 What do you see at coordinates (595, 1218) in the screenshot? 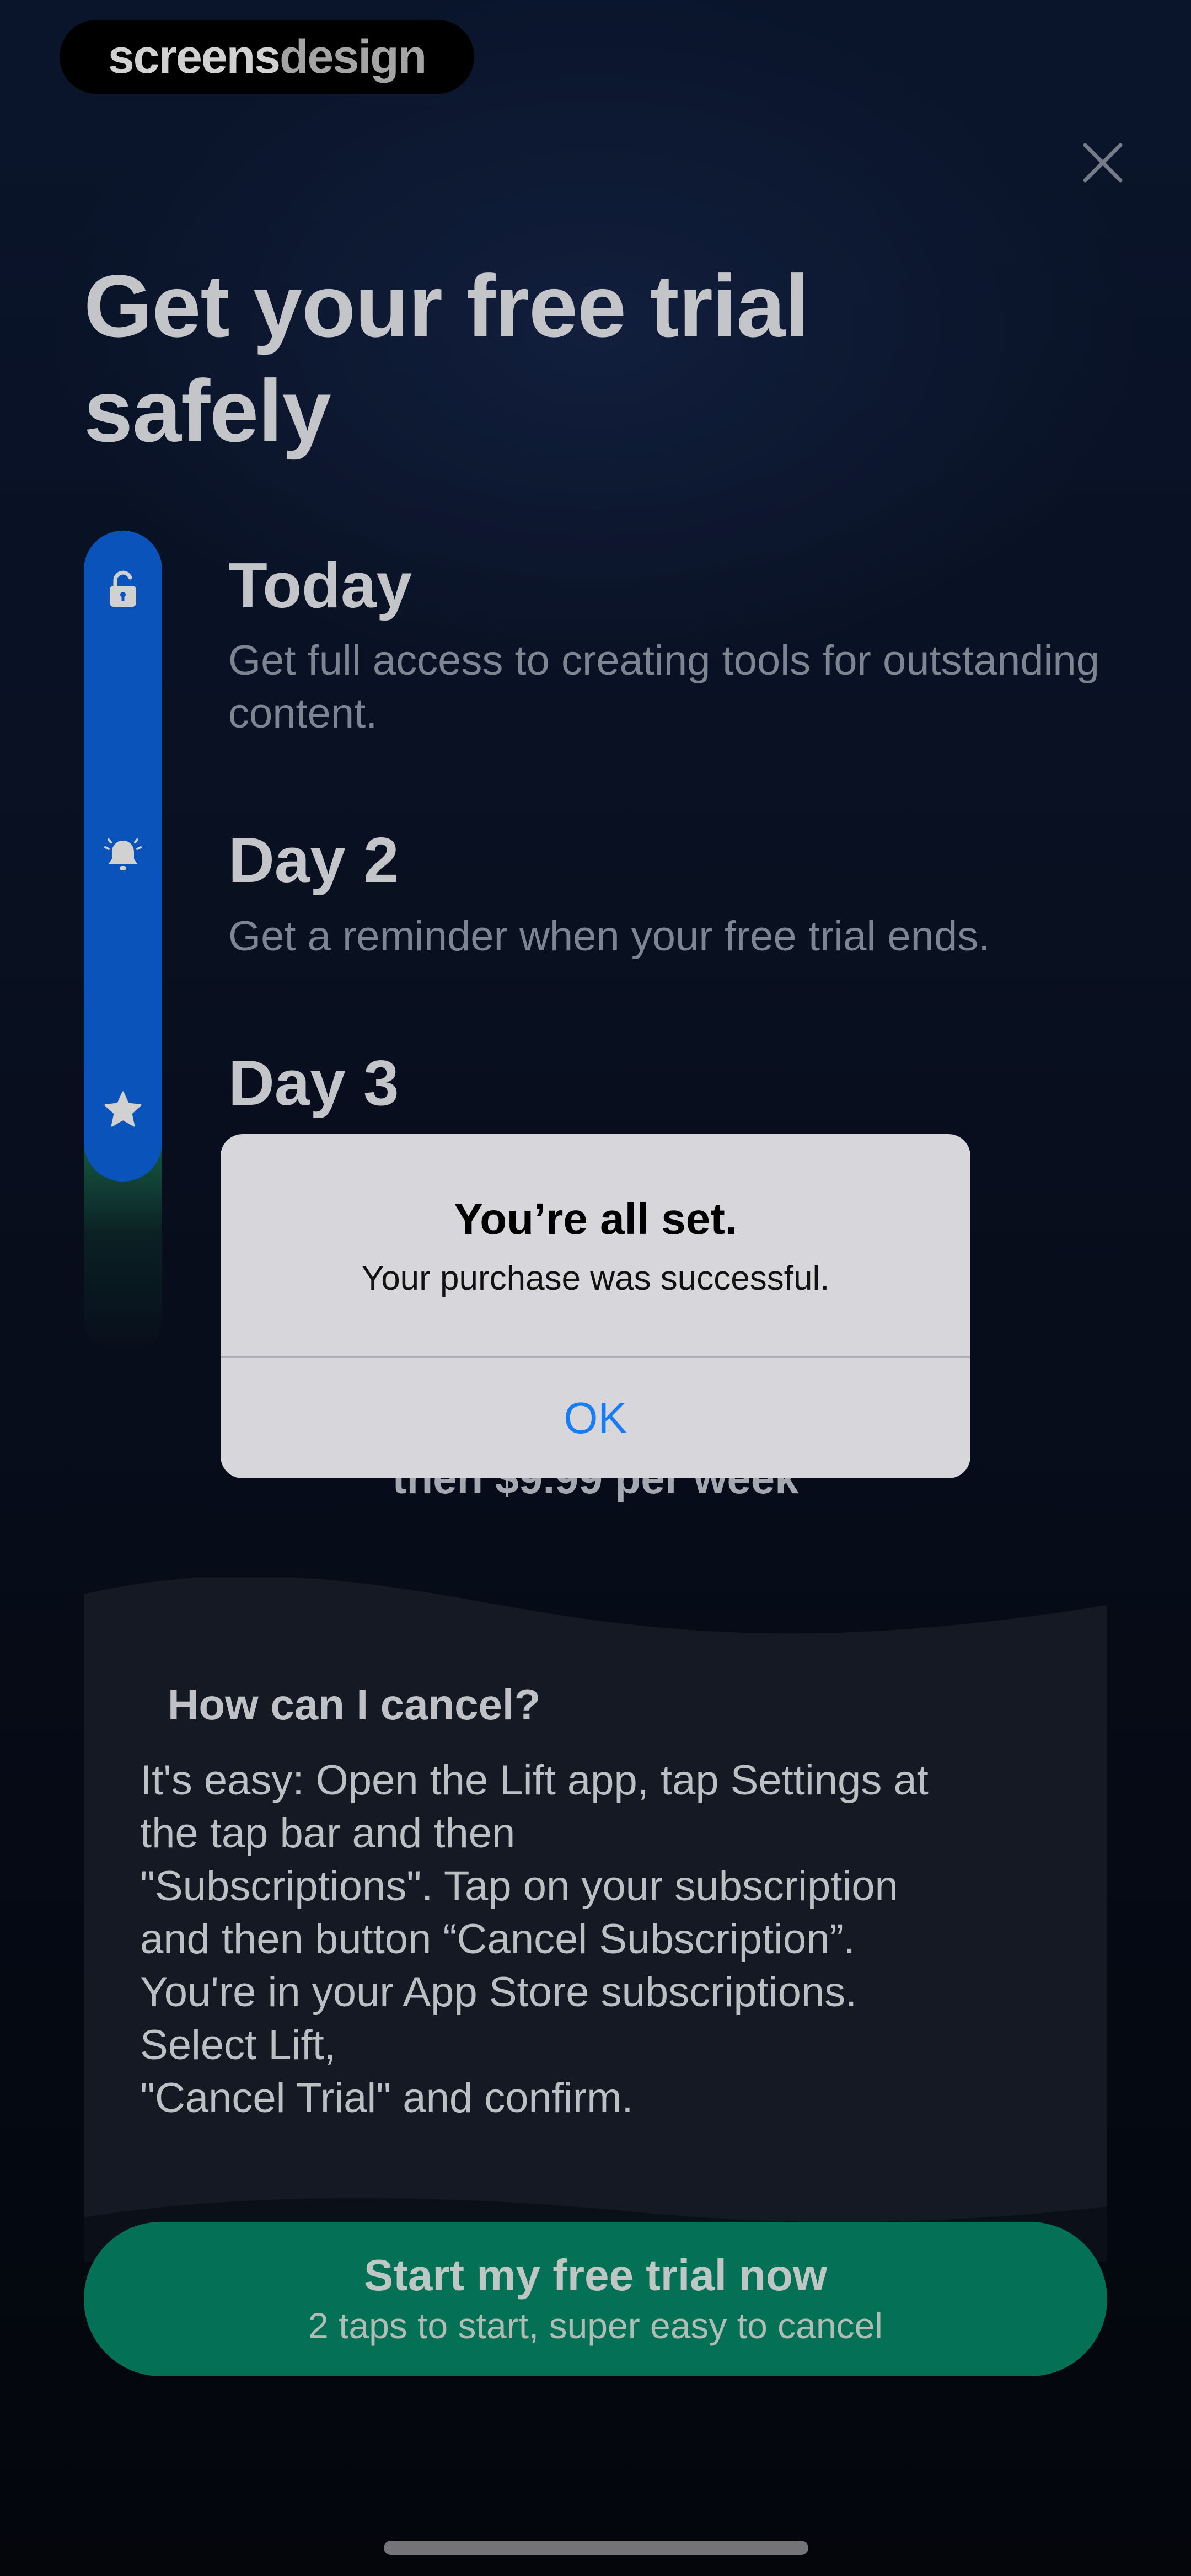
I see `alert-title: You’re all set.` at bounding box center [595, 1218].